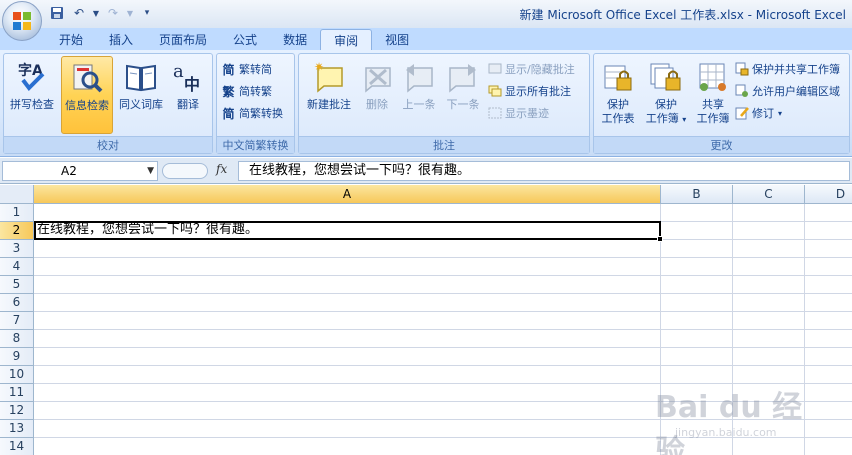 The height and width of the screenshot is (455, 852). I want to click on next-comment-button: 下一条, so click(463, 95).